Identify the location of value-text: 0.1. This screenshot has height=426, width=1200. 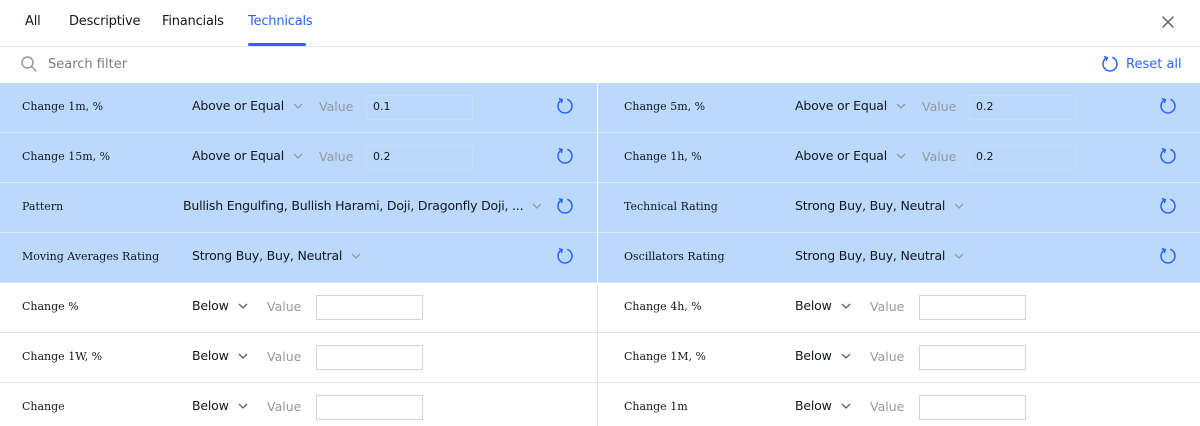
(382, 106).